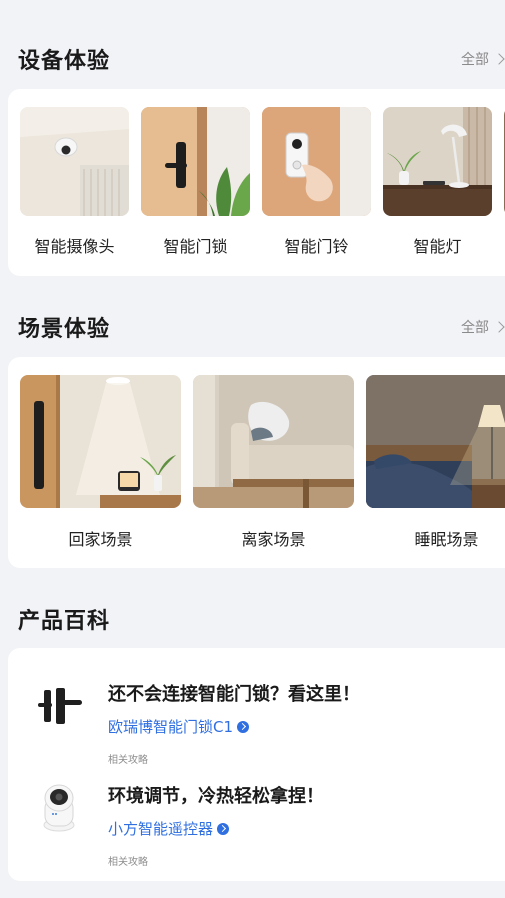 The width and height of the screenshot is (505, 898). I want to click on away-scene-image, so click(273, 441).